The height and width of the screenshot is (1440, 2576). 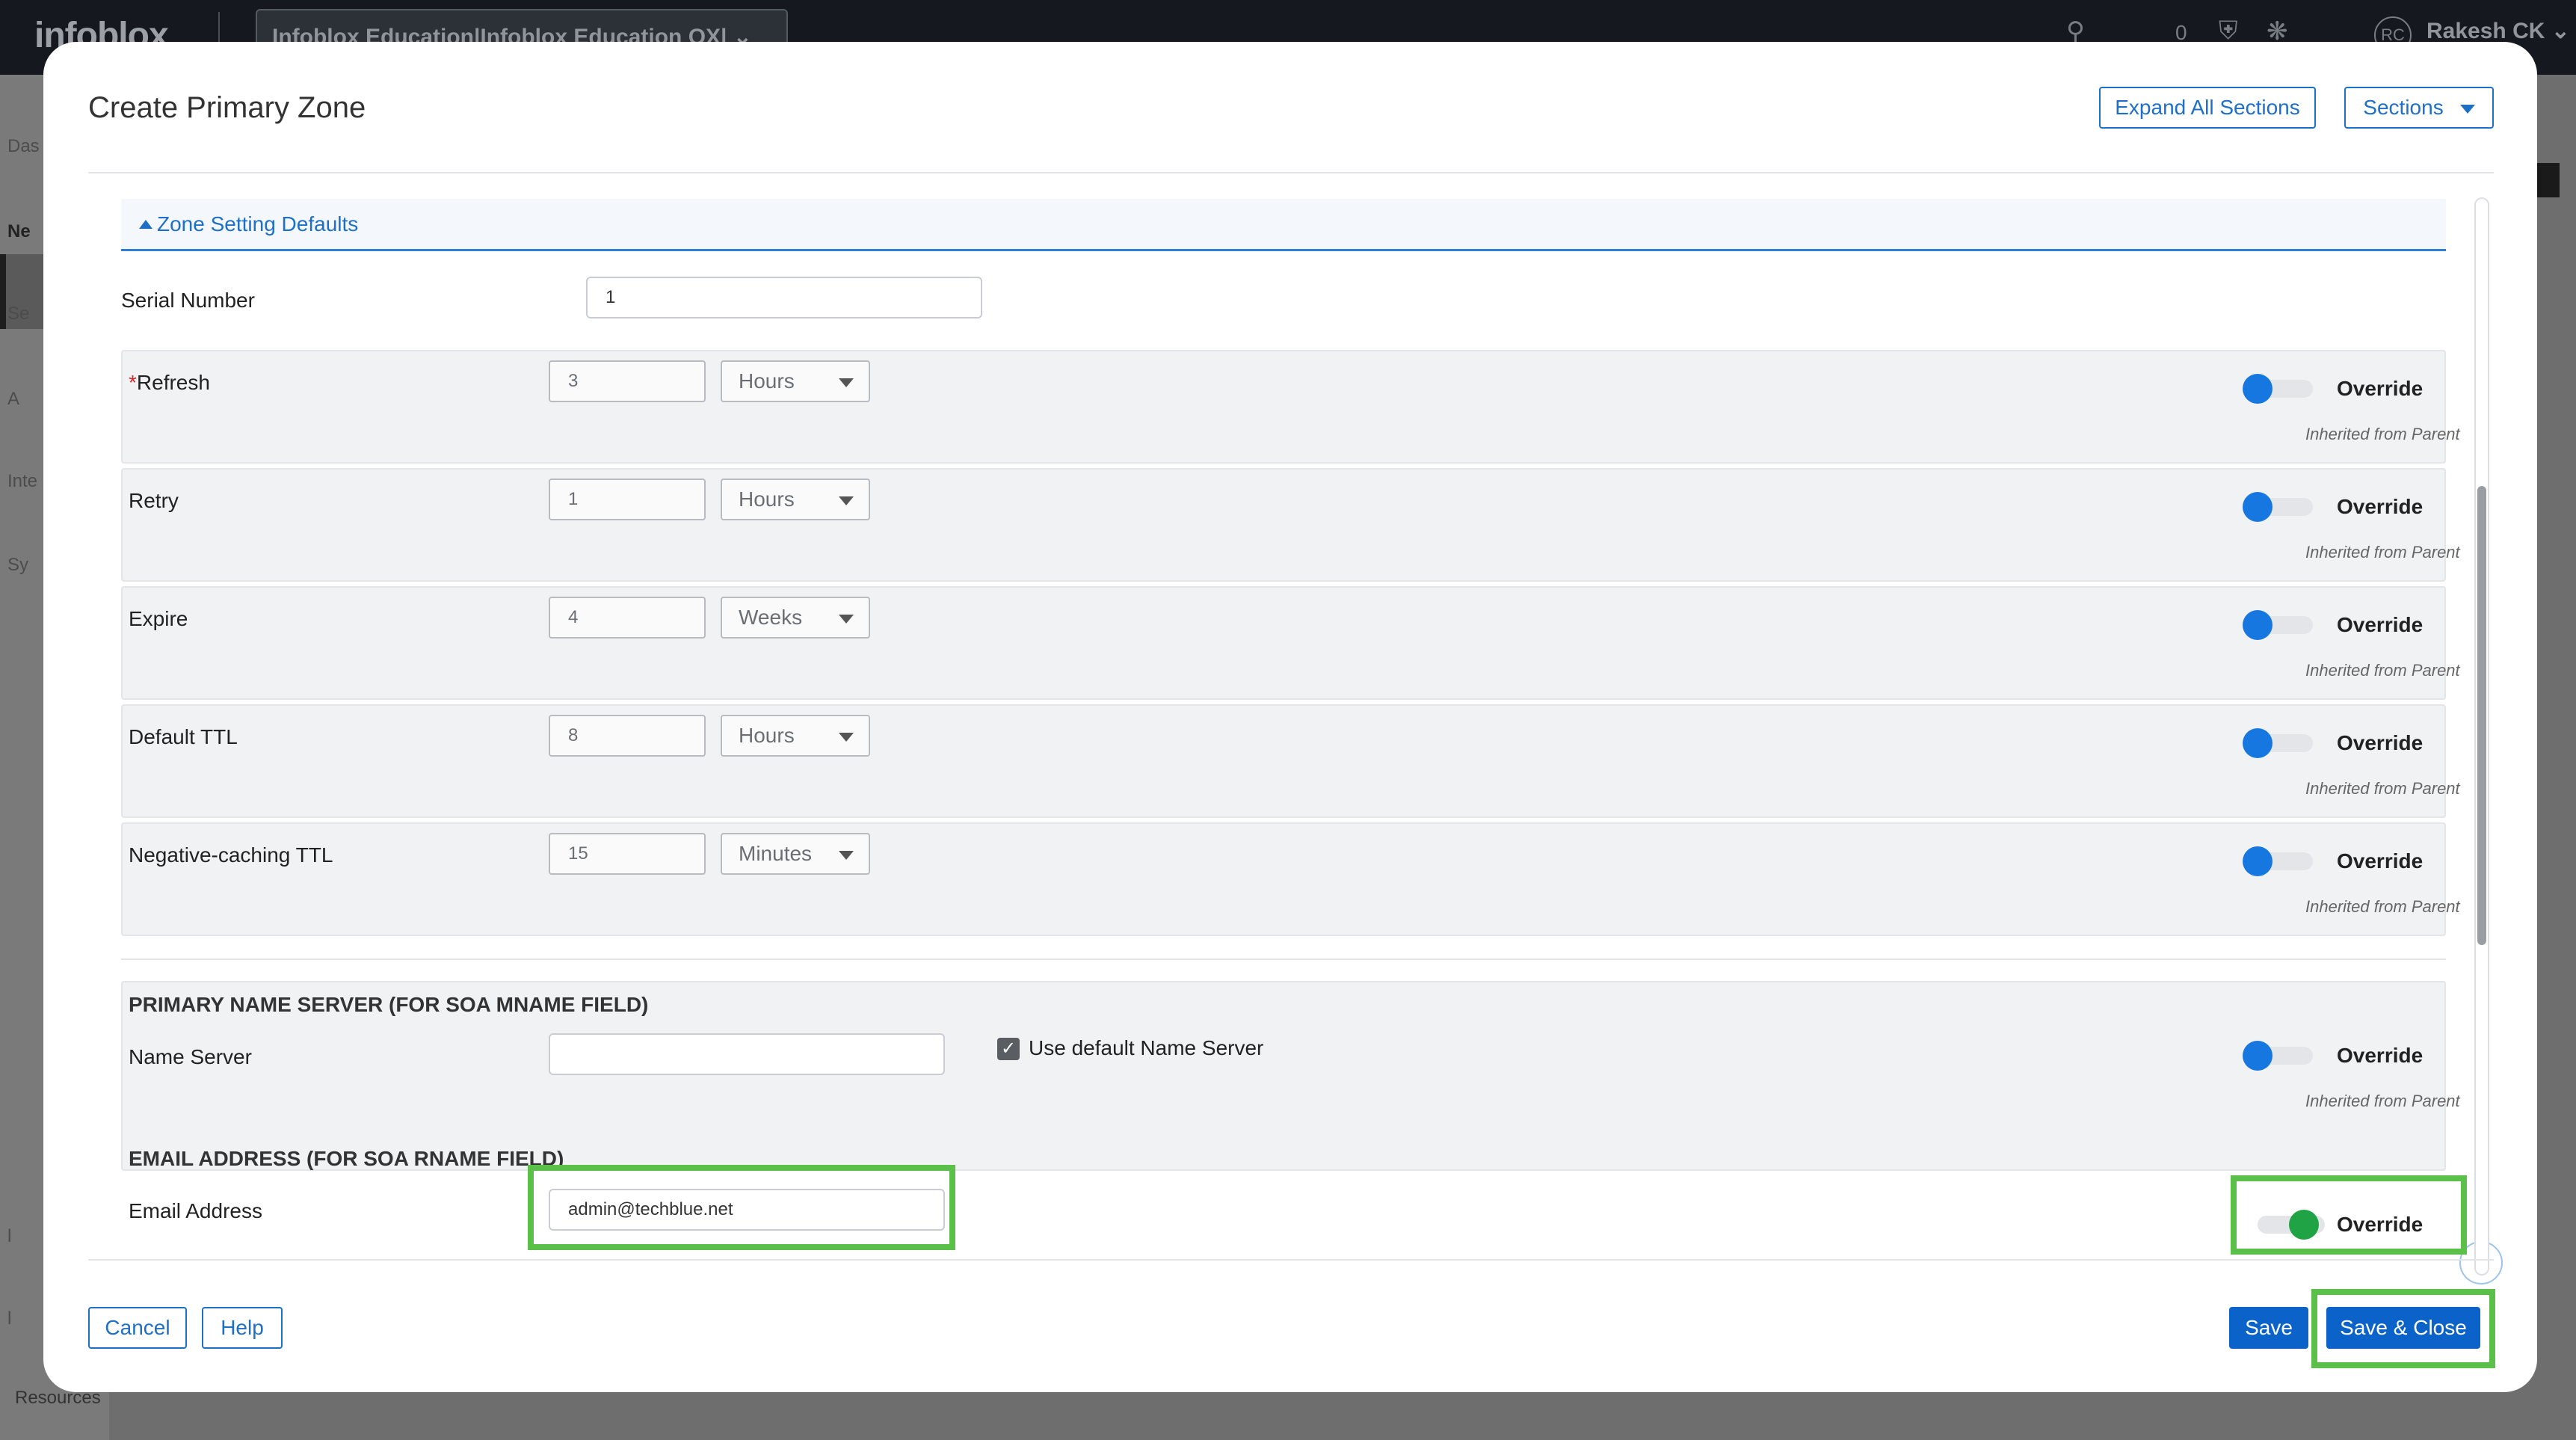 I want to click on default-ttl-value-input: 8, so click(x=627, y=736).